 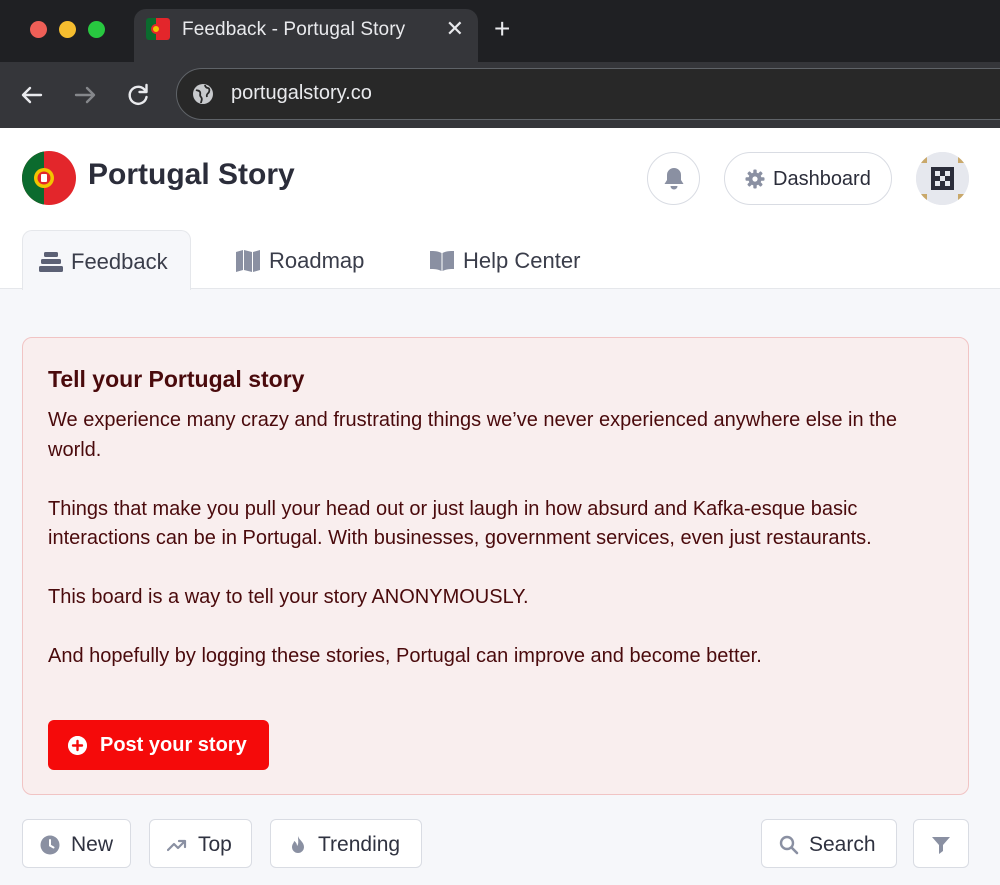 What do you see at coordinates (77, 745) in the screenshot?
I see `plus-circle-icon` at bounding box center [77, 745].